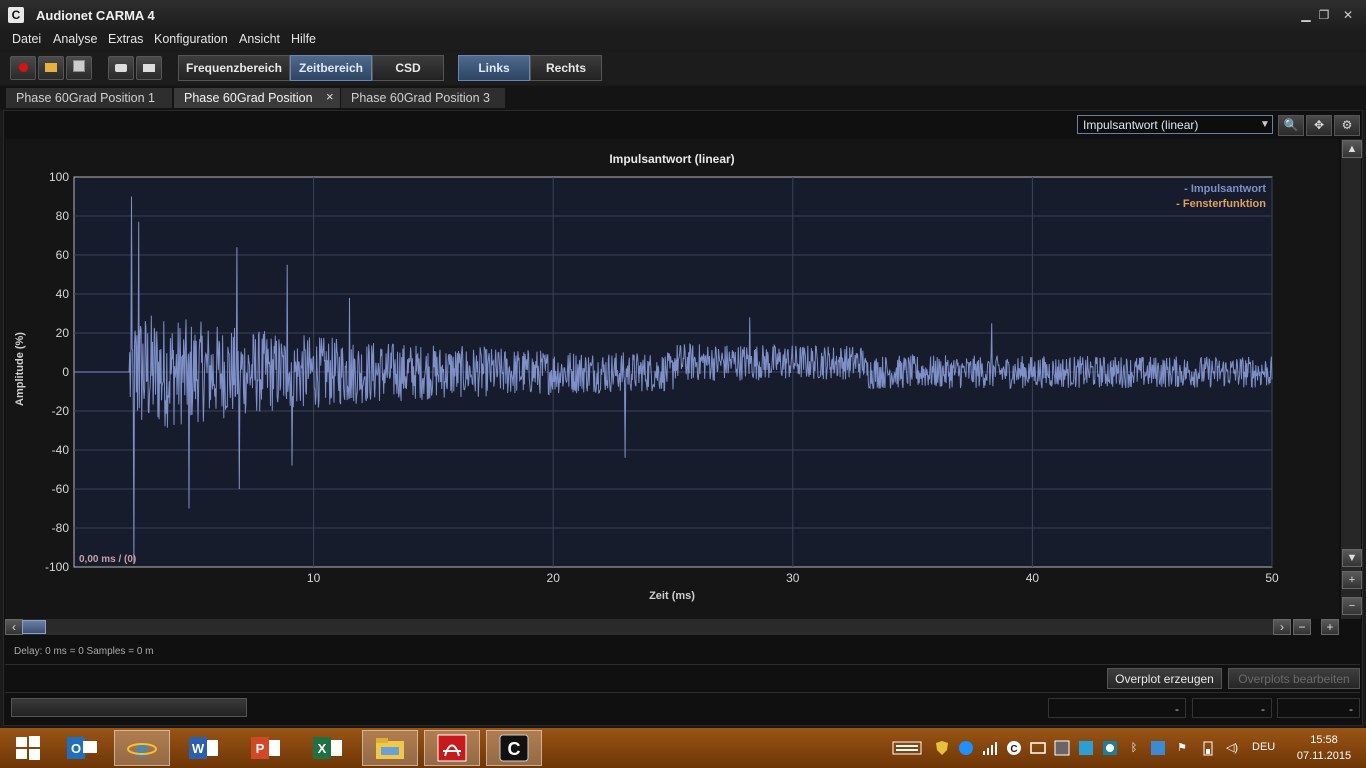 Image resolution: width=1366 pixels, height=768 pixels. What do you see at coordinates (990, 748) in the screenshot?
I see `signal-icon` at bounding box center [990, 748].